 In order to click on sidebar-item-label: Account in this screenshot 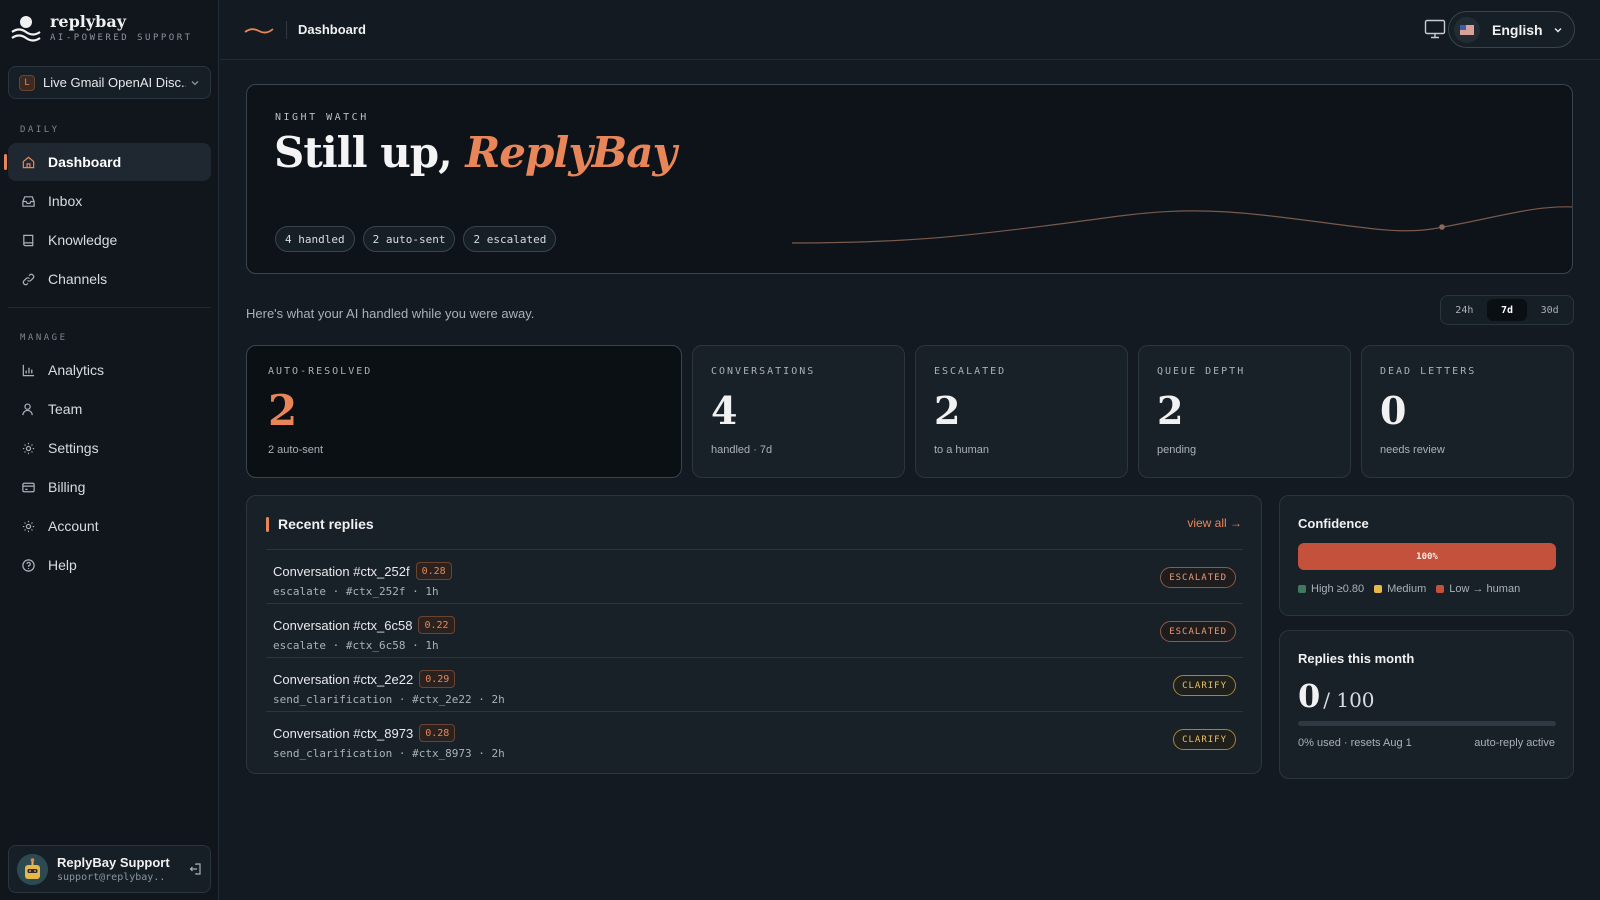, I will do `click(73, 526)`.